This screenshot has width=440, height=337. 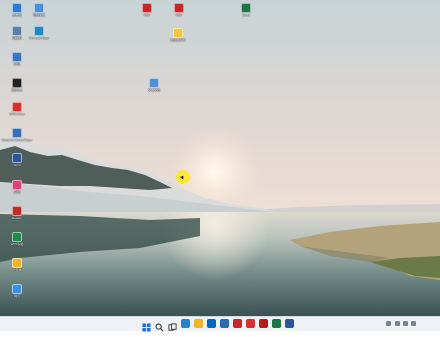 I want to click on desktop-icon-label: WPS Office, so click(x=17, y=114).